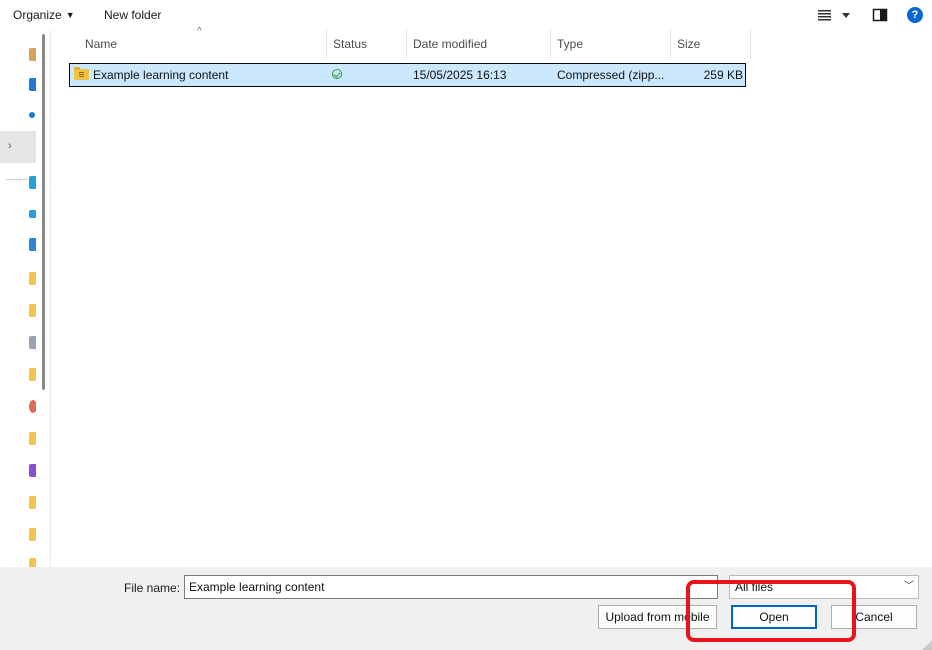  Describe the element at coordinates (203, 44) in the screenshot. I see `column-header-name: Name` at that location.